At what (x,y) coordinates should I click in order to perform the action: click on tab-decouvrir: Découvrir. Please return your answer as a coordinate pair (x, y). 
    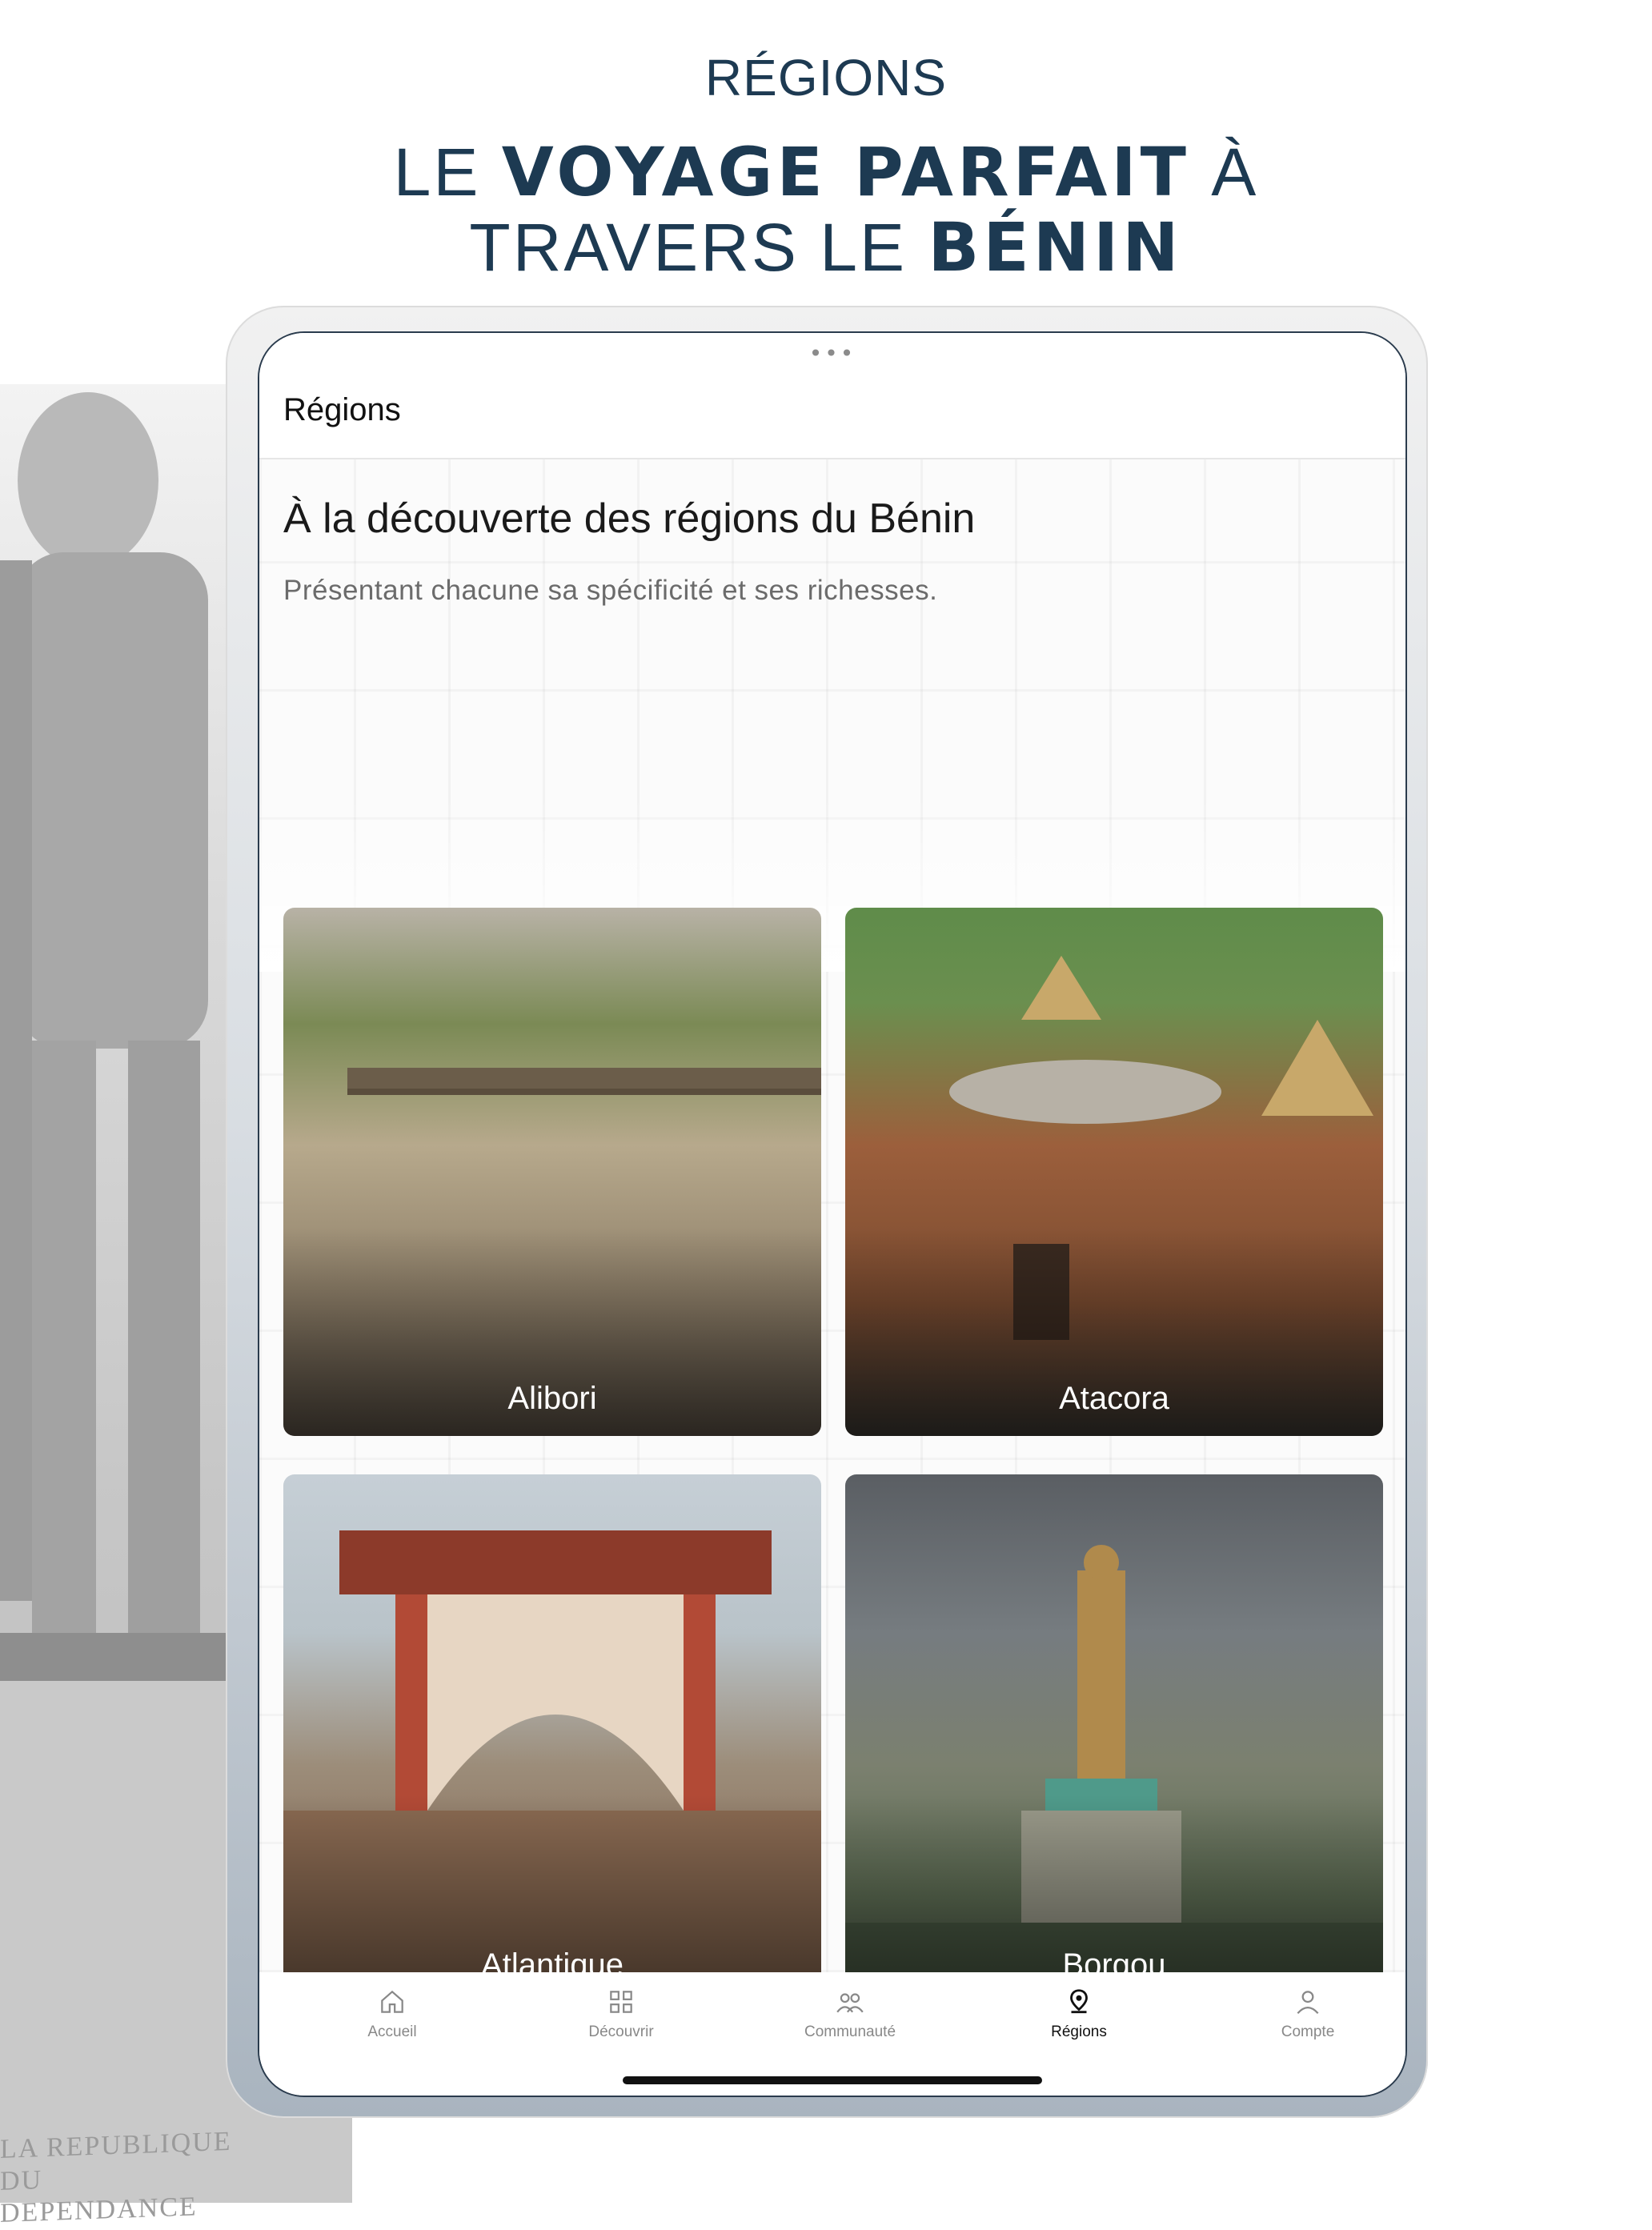
    Looking at the image, I should click on (621, 2014).